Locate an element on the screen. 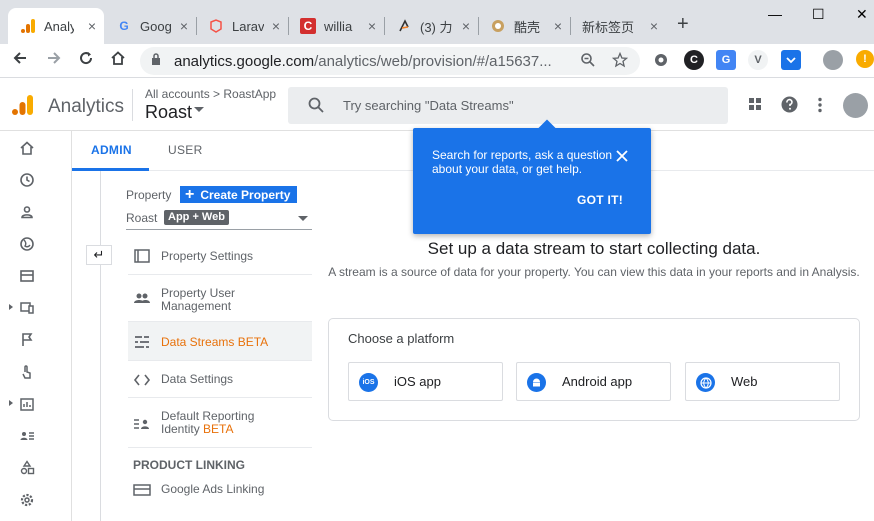  account-breadcrumb: All accounts > RoastApp is located at coordinates (210, 94).